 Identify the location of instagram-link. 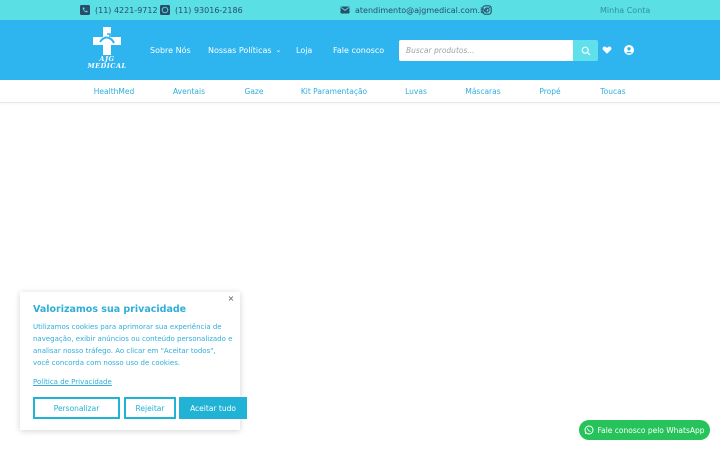
(489, 10).